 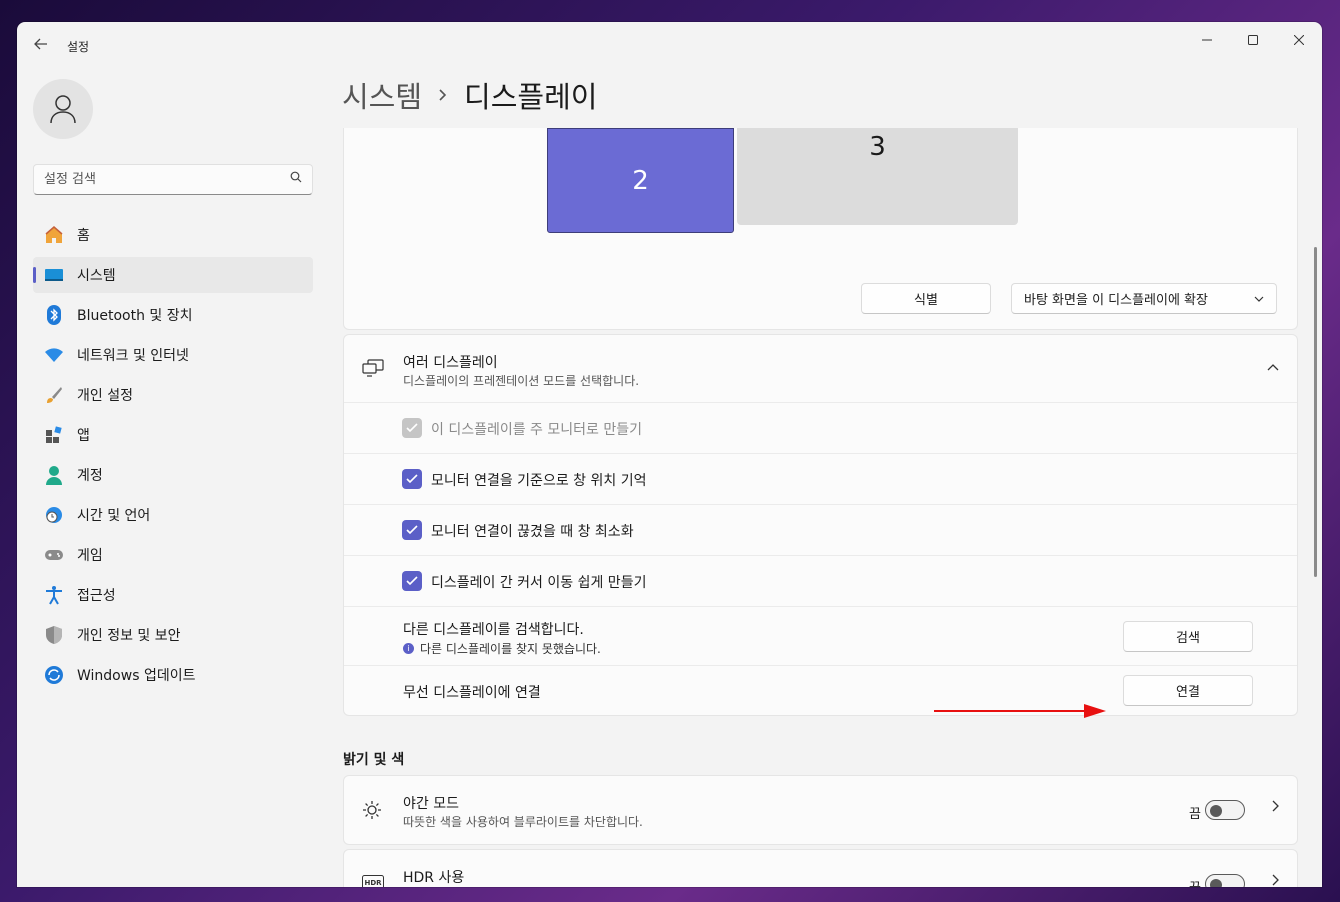 I want to click on wireless-display-row: 무선 디스플레이에 연결 연결, so click(x=820, y=691).